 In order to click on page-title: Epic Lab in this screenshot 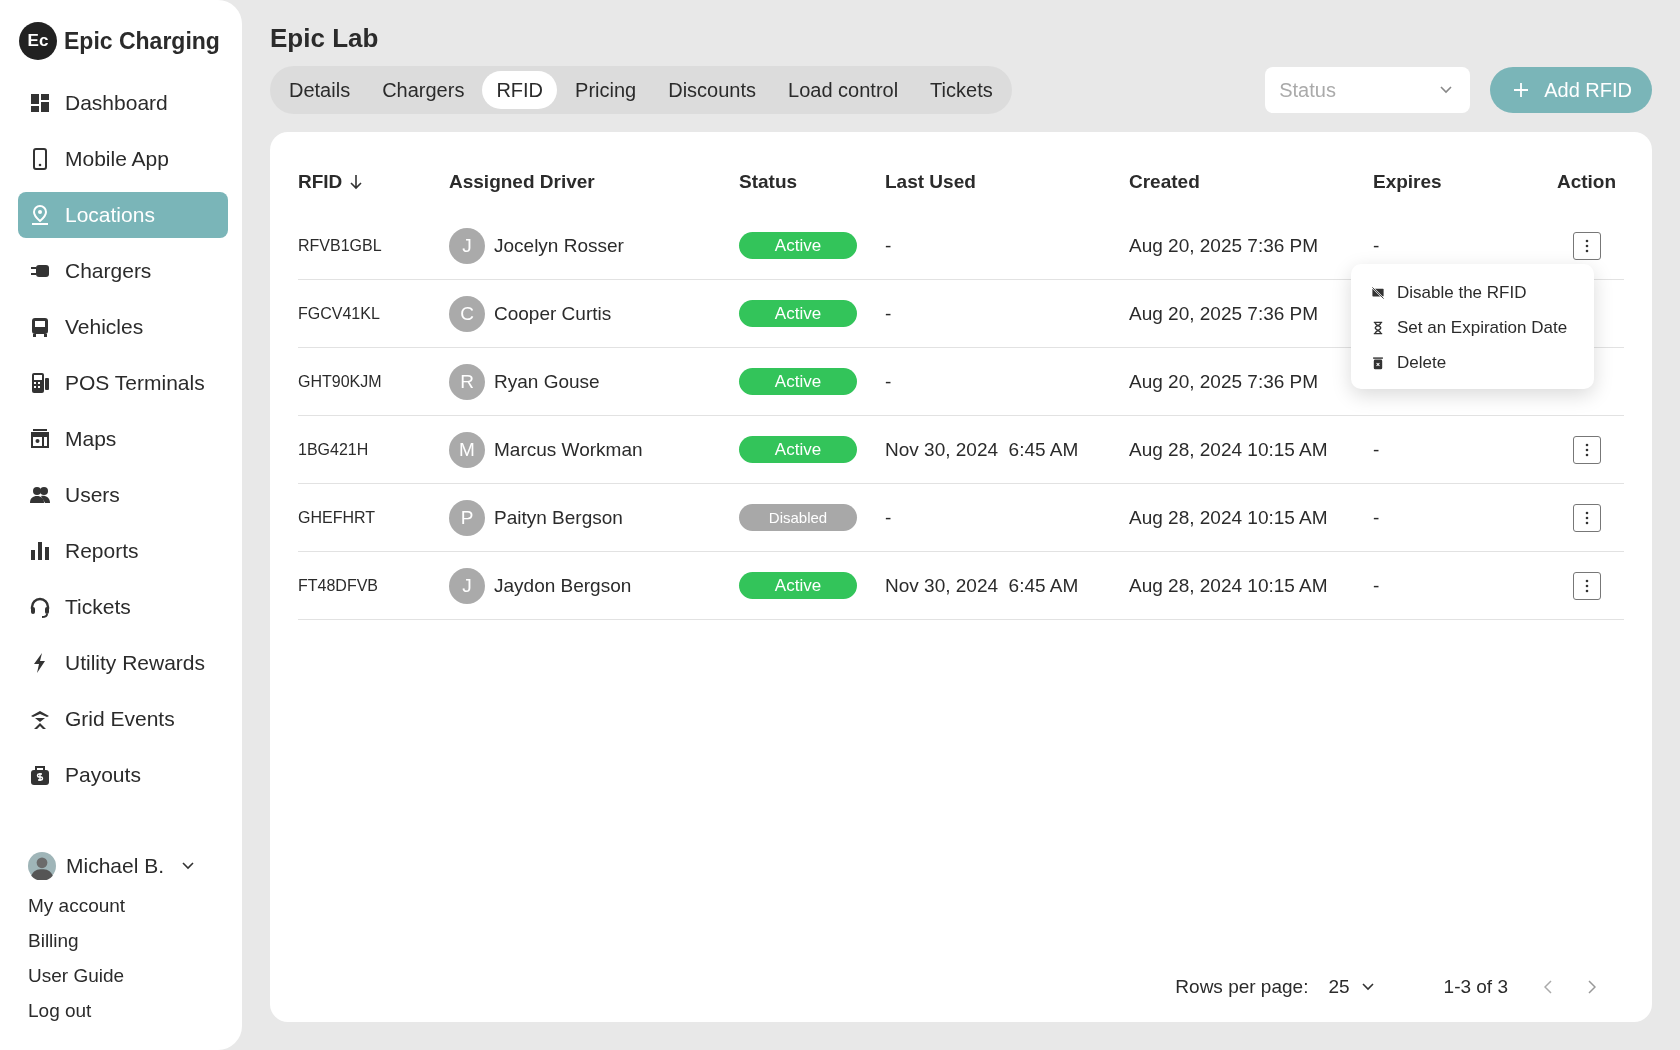, I will do `click(325, 38)`.